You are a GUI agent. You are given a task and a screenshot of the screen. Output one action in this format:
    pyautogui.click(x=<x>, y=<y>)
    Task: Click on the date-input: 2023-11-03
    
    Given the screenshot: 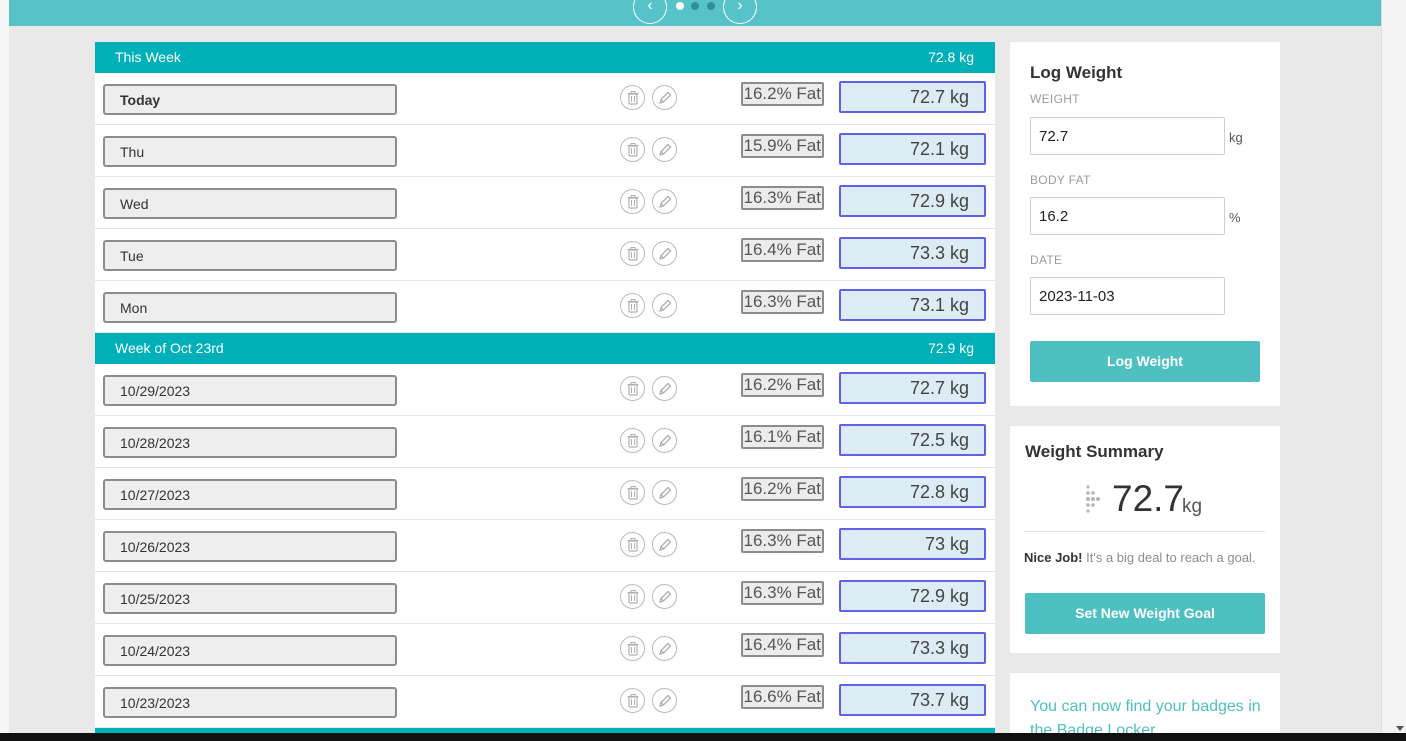 What is the action you would take?
    pyautogui.click(x=1127, y=296)
    